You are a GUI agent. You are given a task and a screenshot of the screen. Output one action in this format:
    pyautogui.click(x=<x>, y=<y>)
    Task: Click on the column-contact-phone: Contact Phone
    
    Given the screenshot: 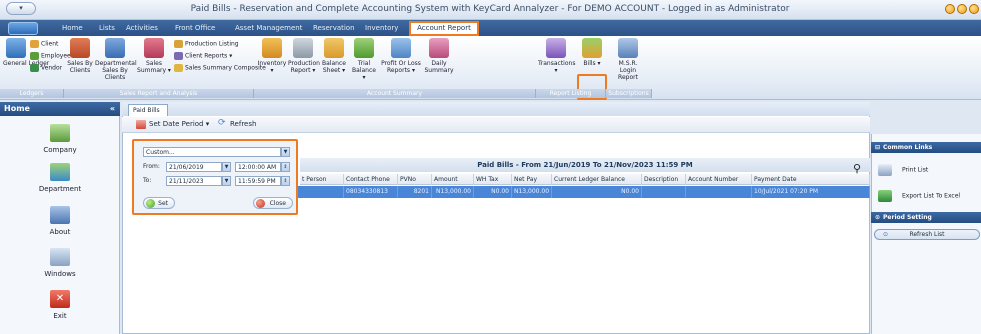 What is the action you would take?
    pyautogui.click(x=371, y=179)
    